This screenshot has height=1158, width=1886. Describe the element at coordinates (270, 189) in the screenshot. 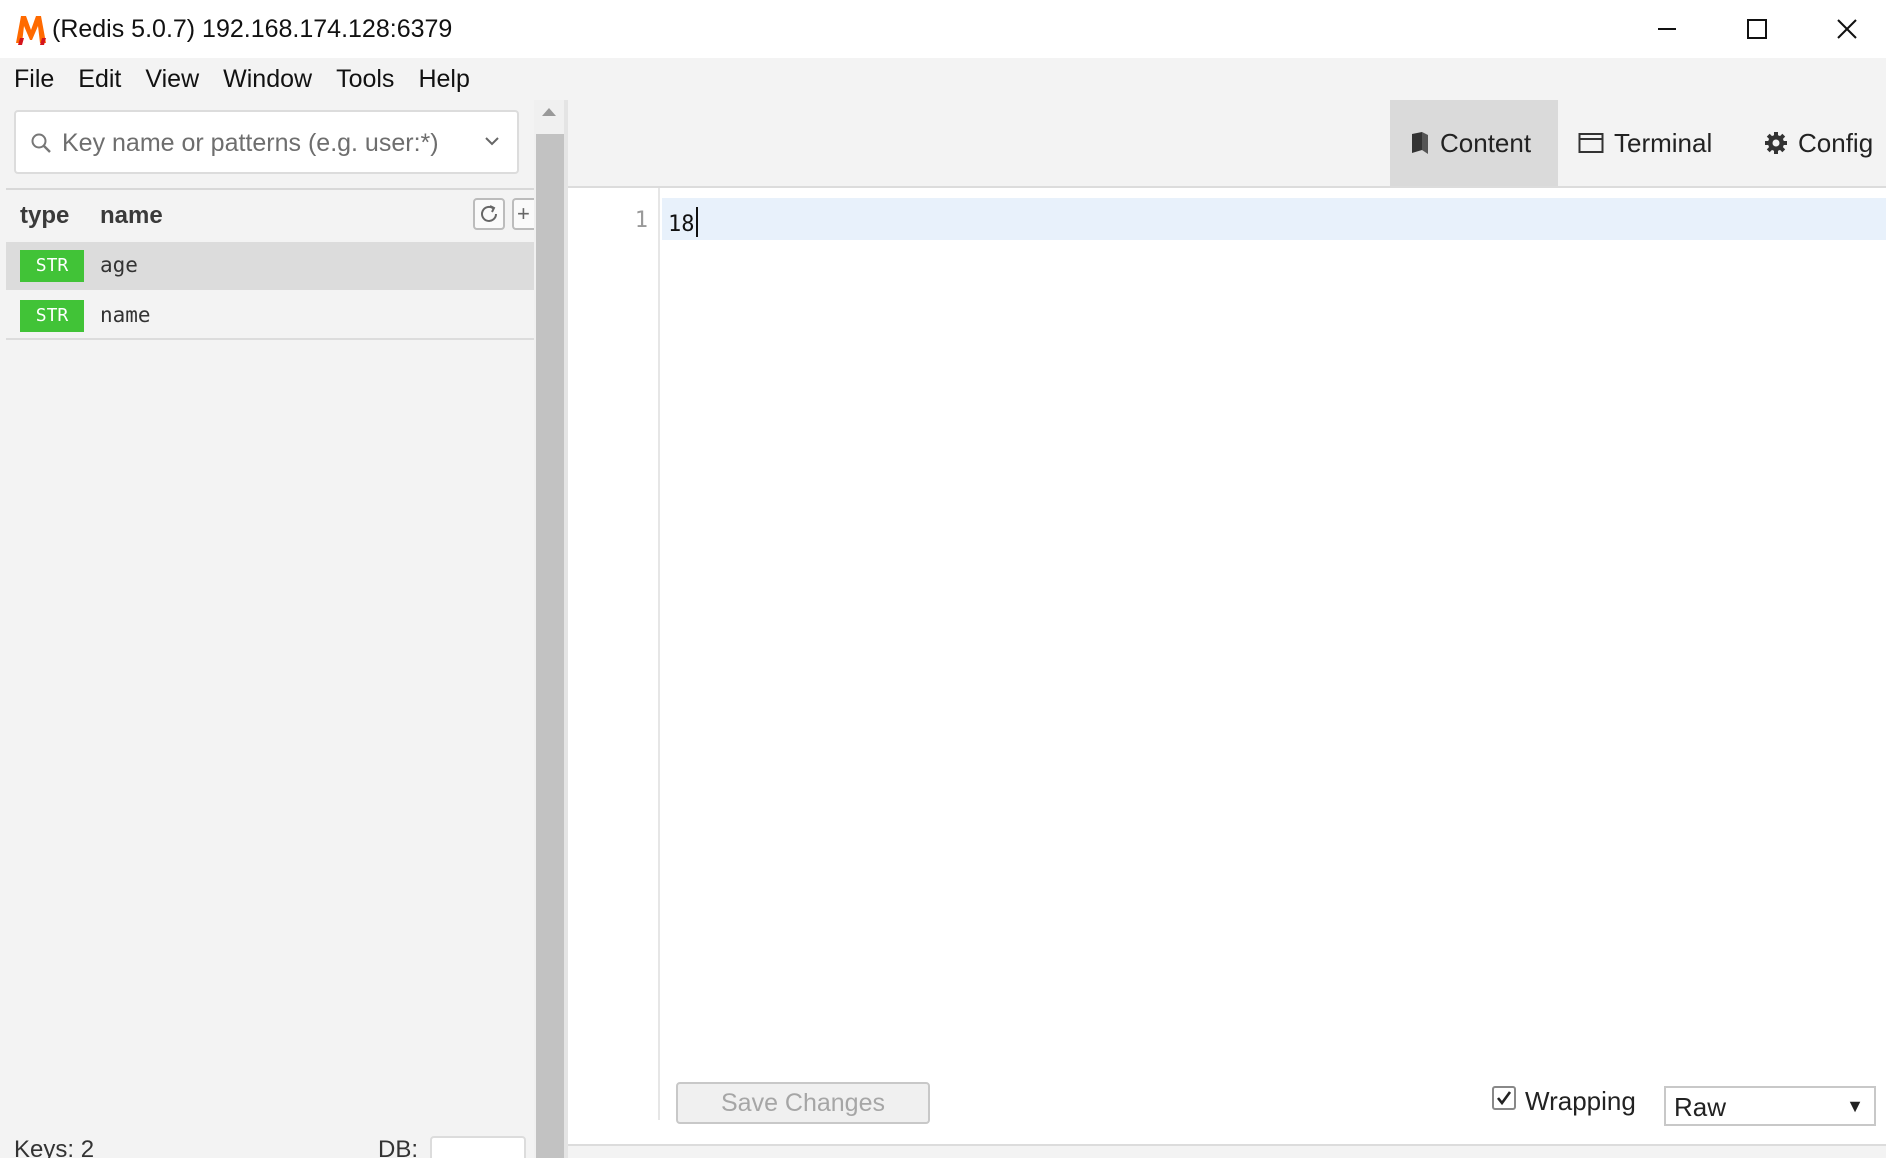

I see `list-divider` at that location.